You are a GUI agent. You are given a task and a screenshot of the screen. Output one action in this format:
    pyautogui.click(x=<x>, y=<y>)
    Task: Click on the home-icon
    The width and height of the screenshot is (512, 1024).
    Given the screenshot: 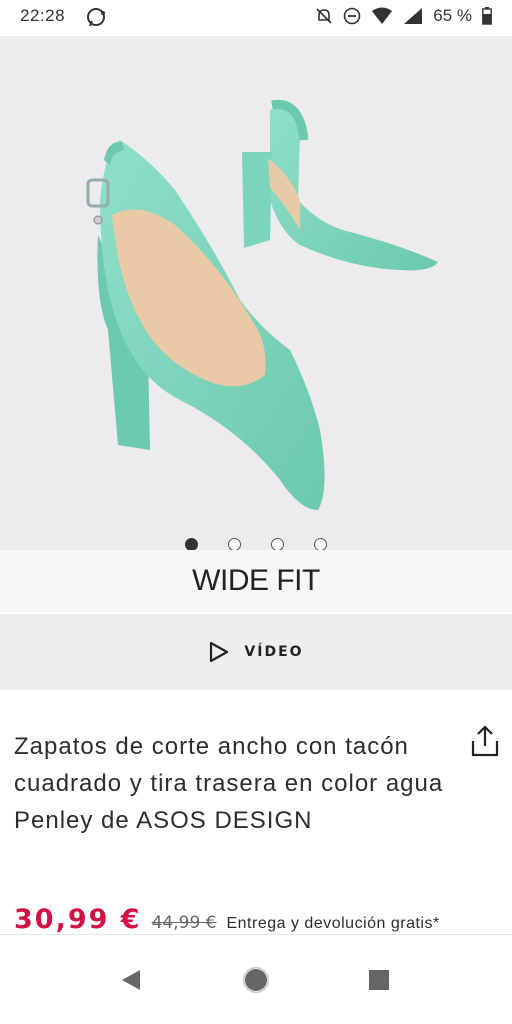 What is the action you would take?
    pyautogui.click(x=256, y=980)
    